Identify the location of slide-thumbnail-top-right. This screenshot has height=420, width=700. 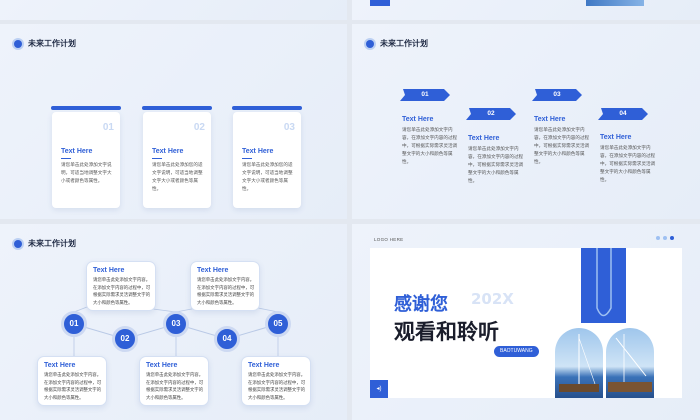
(526, 10).